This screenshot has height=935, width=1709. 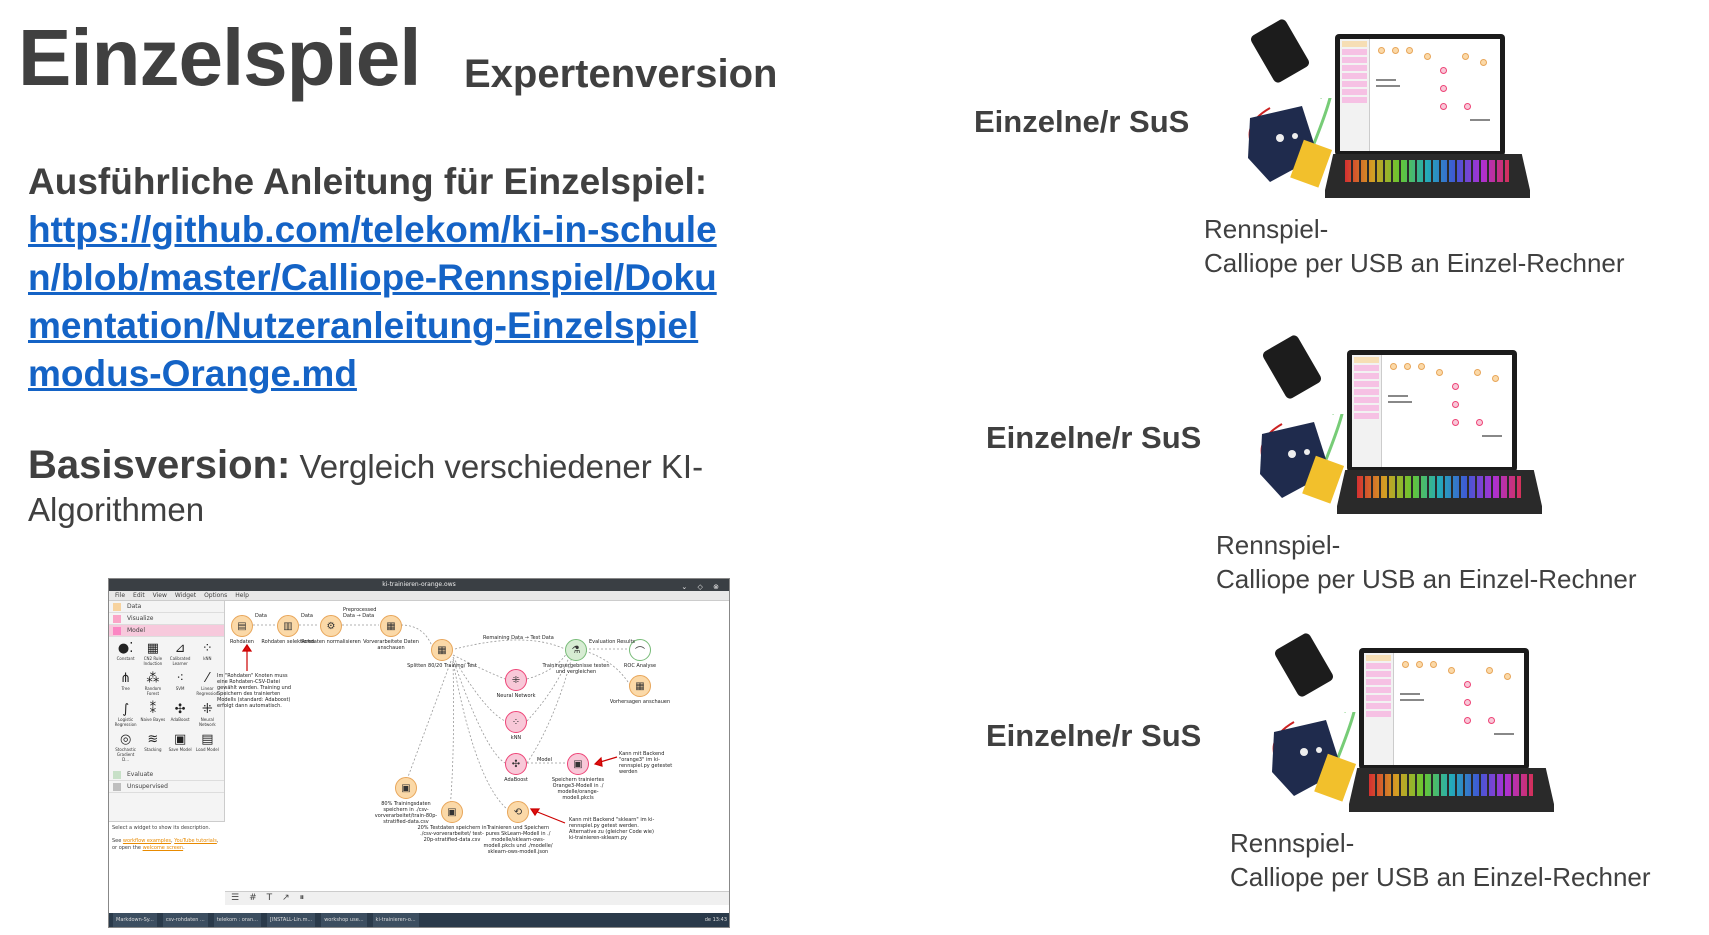 What do you see at coordinates (195, 841) in the screenshot?
I see `youtube-tutorials-link: YouTube tutorials` at bounding box center [195, 841].